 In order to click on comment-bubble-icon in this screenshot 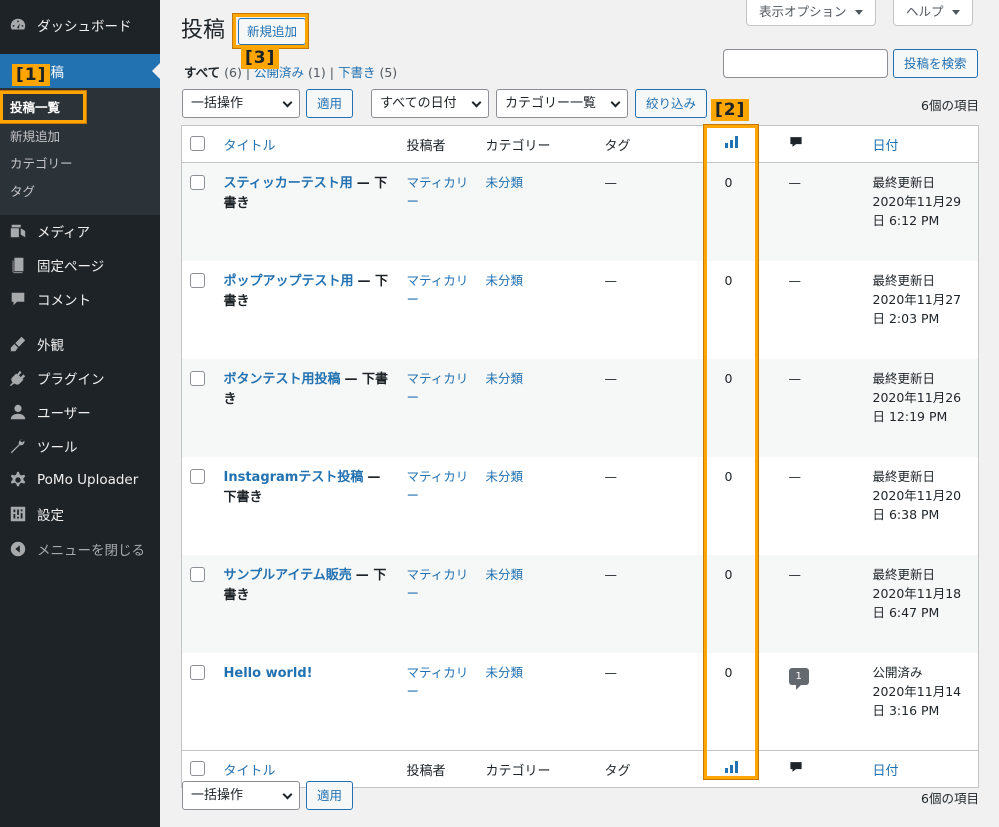, I will do `click(795, 767)`.